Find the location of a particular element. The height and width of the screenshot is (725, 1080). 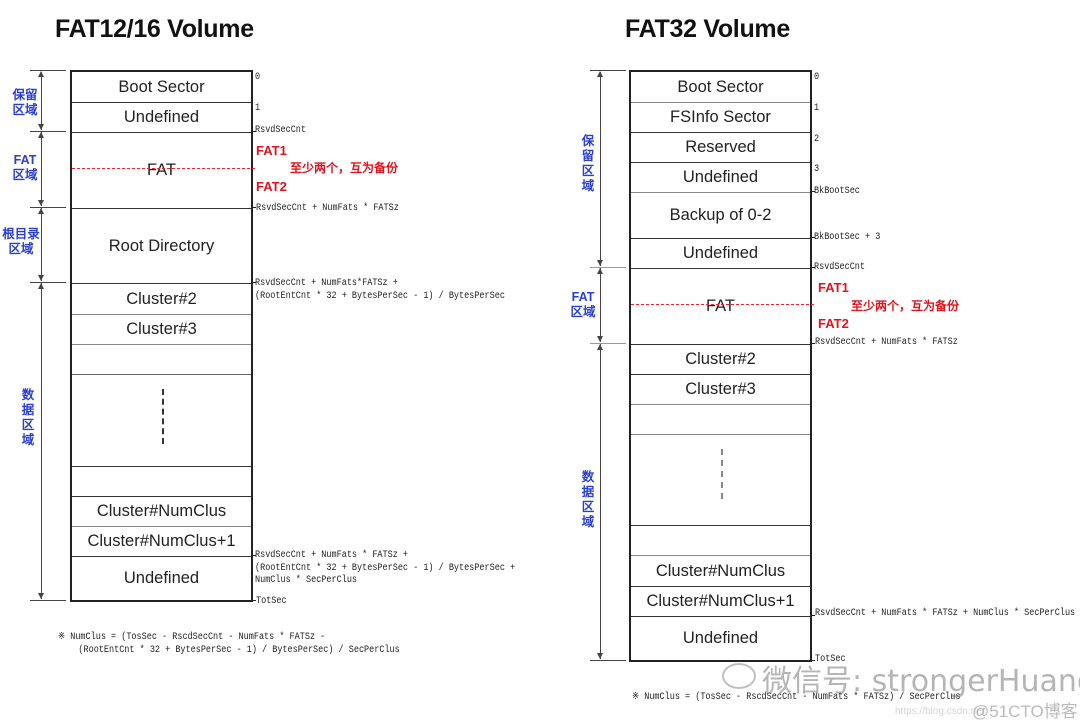

right-row-fat: FAT is located at coordinates (722, 306).